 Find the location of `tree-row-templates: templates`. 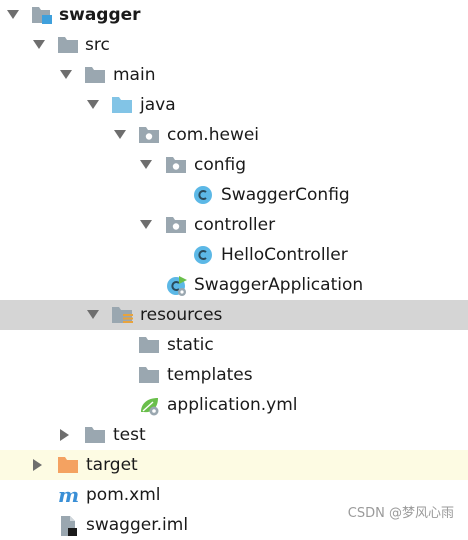

tree-row-templates: templates is located at coordinates (234, 375).